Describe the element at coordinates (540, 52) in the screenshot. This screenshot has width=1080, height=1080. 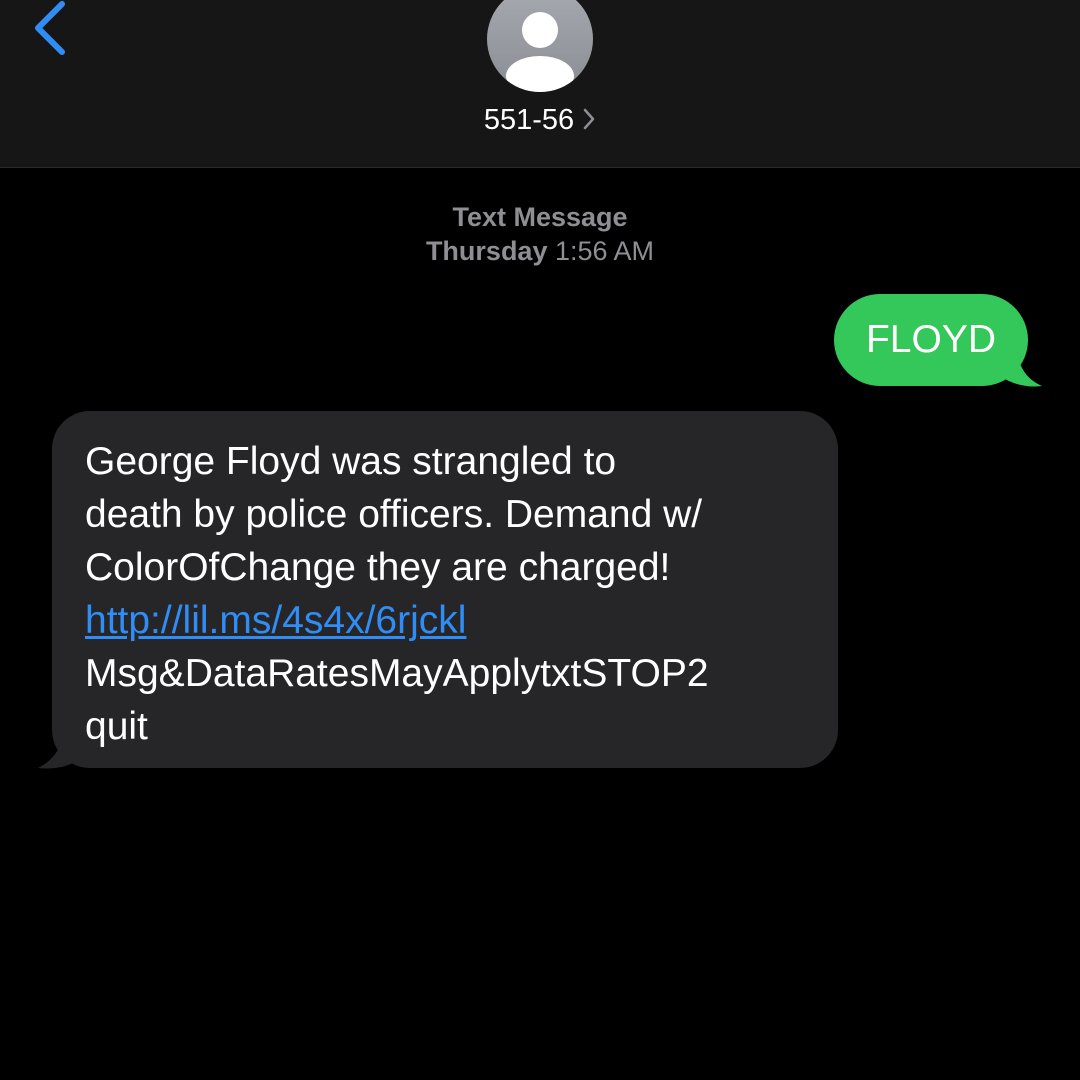
I see `person-silhouette-icon` at that location.